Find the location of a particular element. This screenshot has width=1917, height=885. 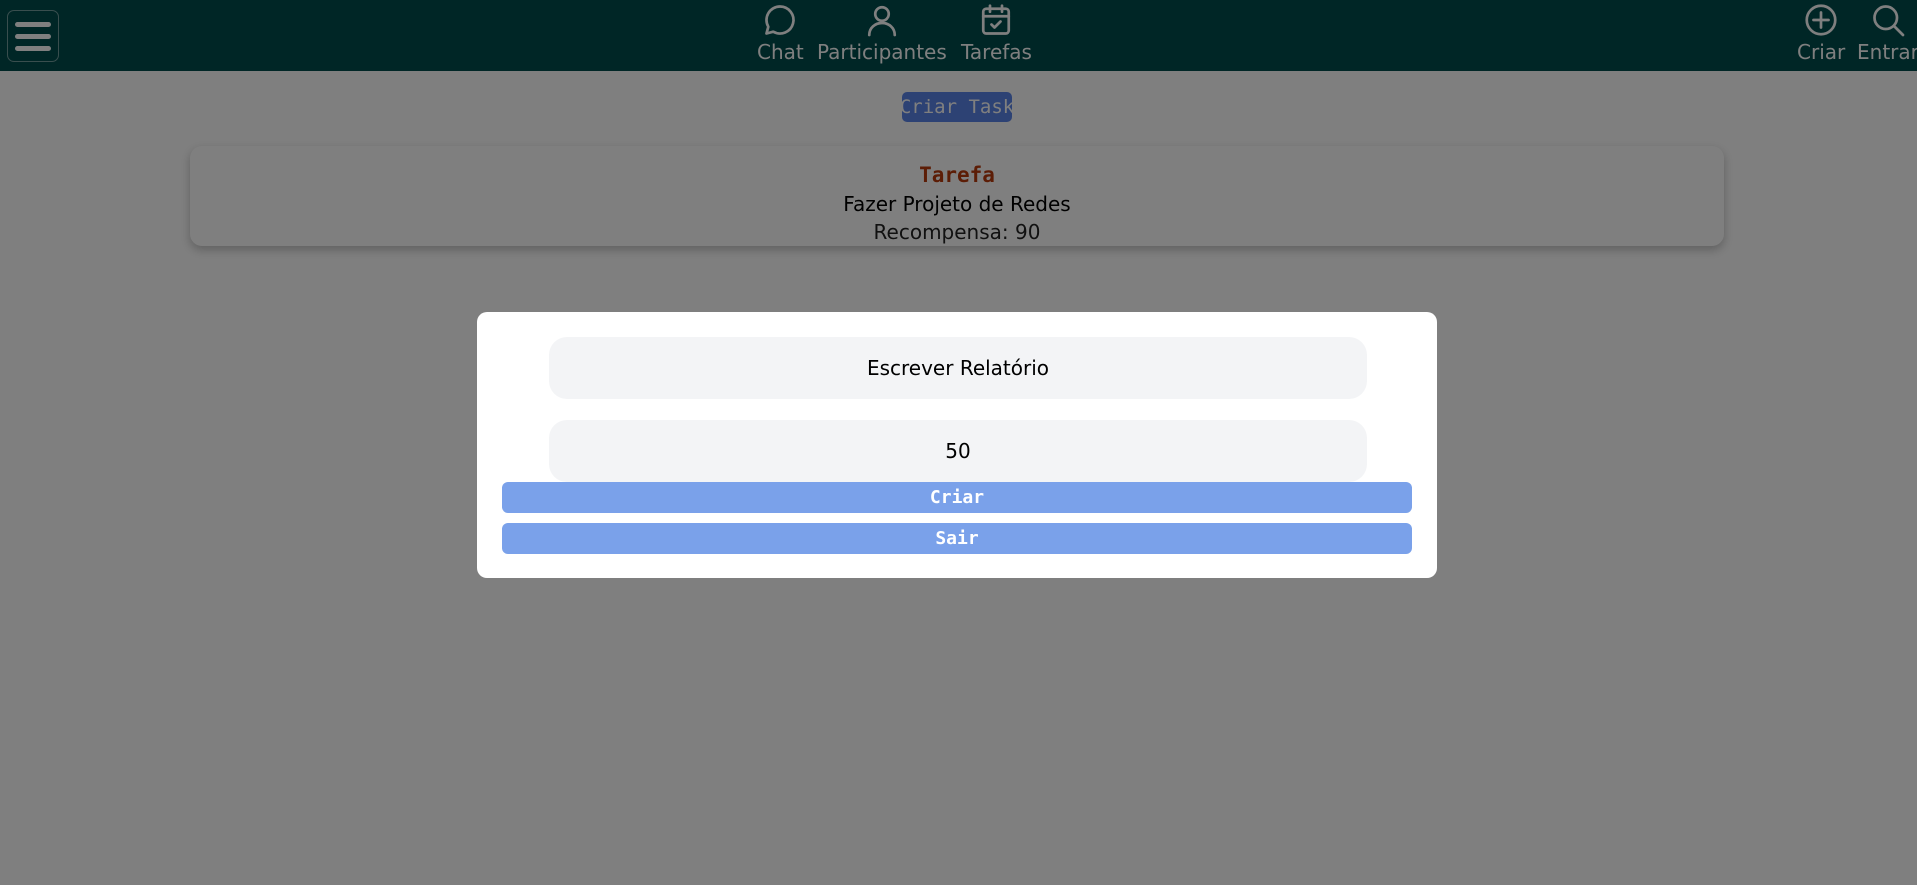

criar-button: Criar is located at coordinates (957, 497).